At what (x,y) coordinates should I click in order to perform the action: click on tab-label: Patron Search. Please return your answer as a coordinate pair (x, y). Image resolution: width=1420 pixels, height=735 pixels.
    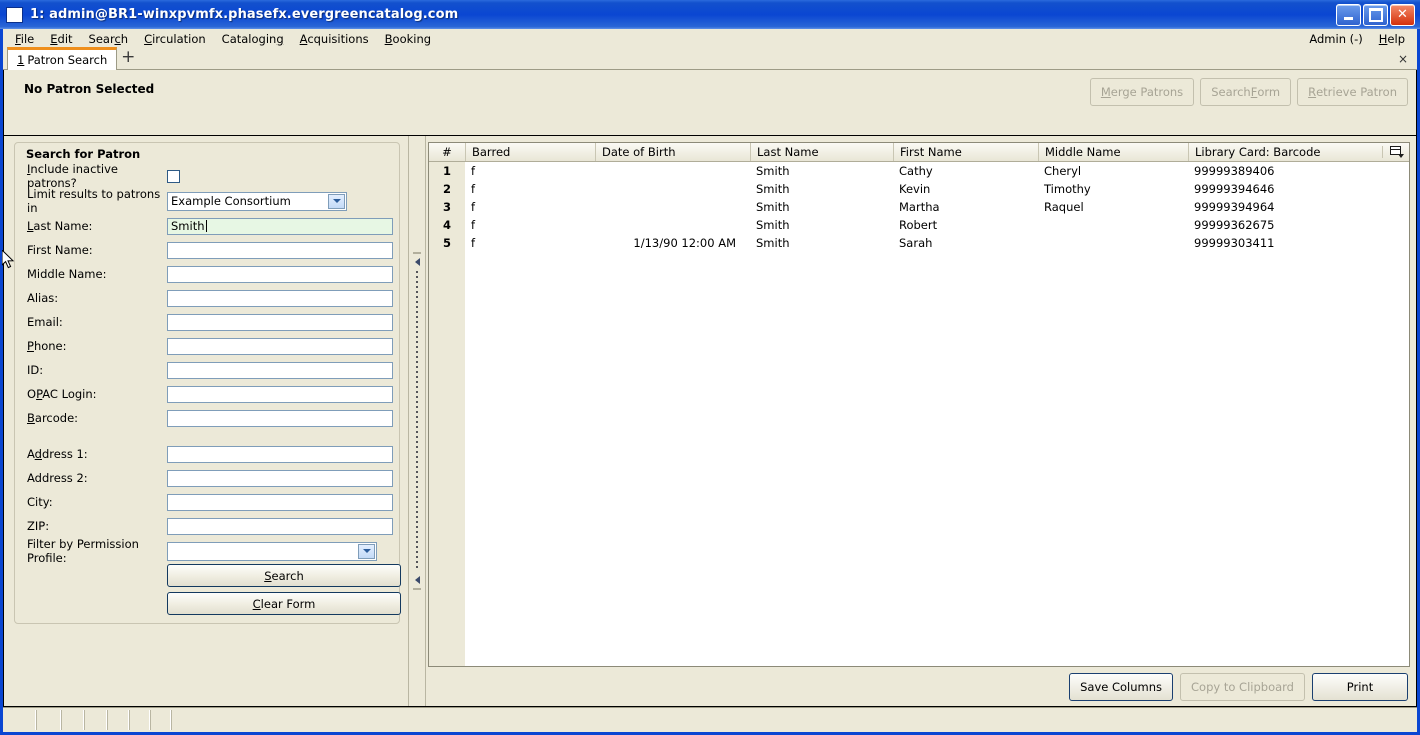
    Looking at the image, I should click on (67, 60).